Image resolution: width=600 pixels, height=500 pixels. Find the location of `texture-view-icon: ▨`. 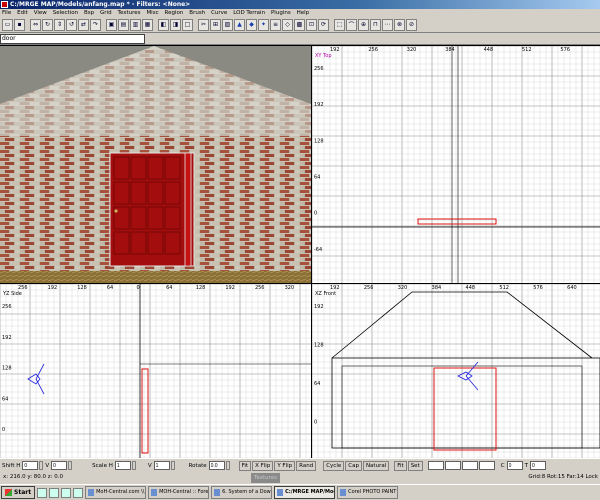

texture-view-icon: ▨ is located at coordinates (227, 24).